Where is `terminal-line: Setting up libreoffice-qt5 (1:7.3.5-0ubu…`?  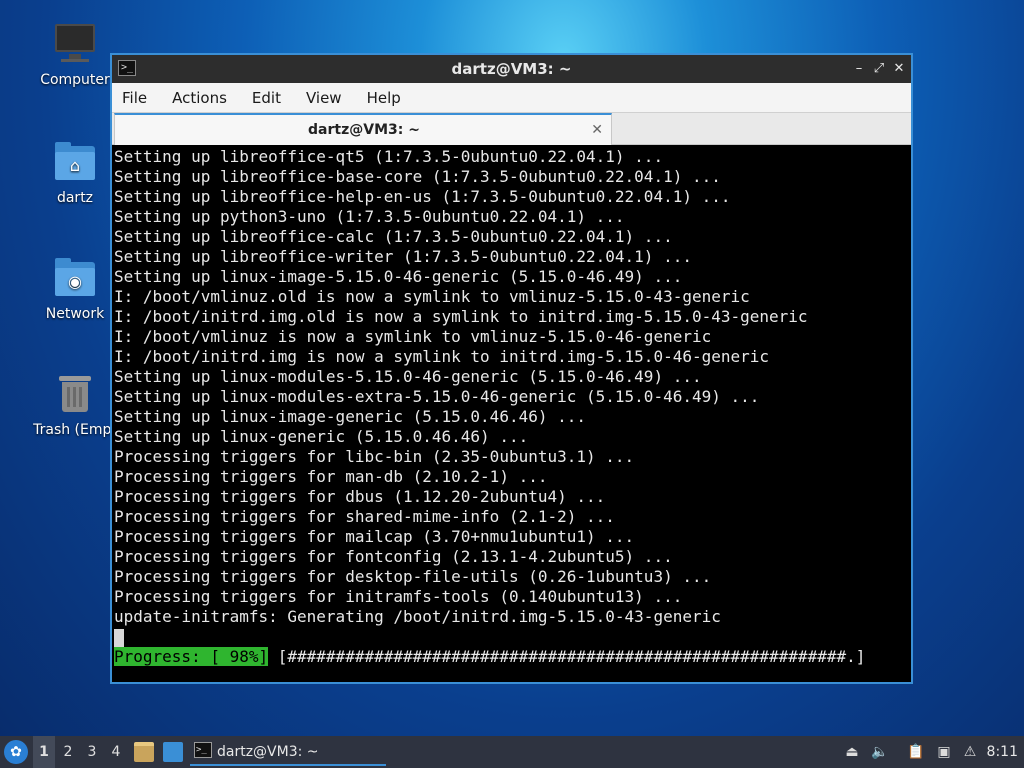 terminal-line: Setting up libreoffice-qt5 (1:7.3.5-0ubu… is located at coordinates (389, 156).